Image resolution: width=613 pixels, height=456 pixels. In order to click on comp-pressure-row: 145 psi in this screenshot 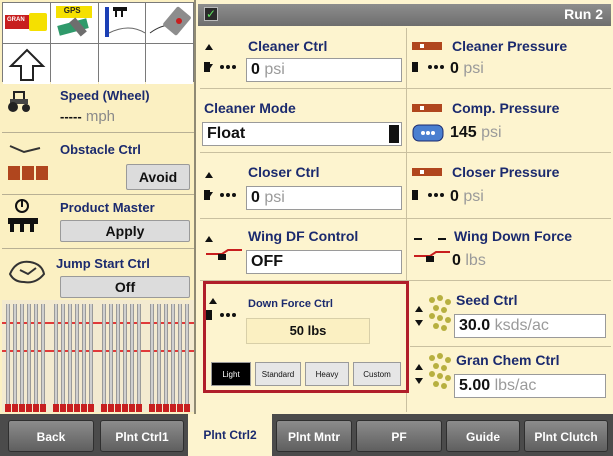, I will do `click(476, 133)`.